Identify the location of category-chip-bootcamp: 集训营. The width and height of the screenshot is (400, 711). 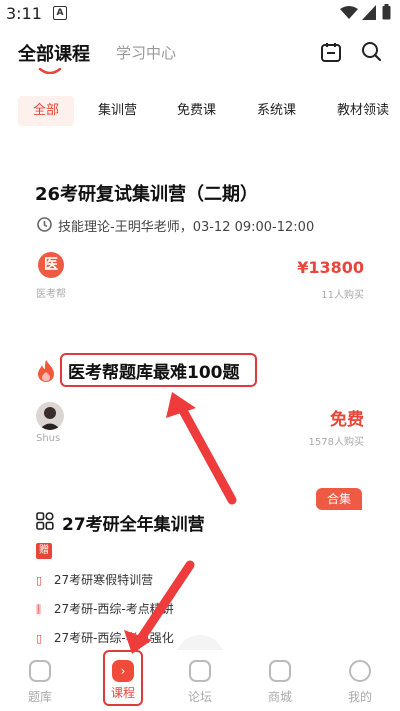
(117, 111).